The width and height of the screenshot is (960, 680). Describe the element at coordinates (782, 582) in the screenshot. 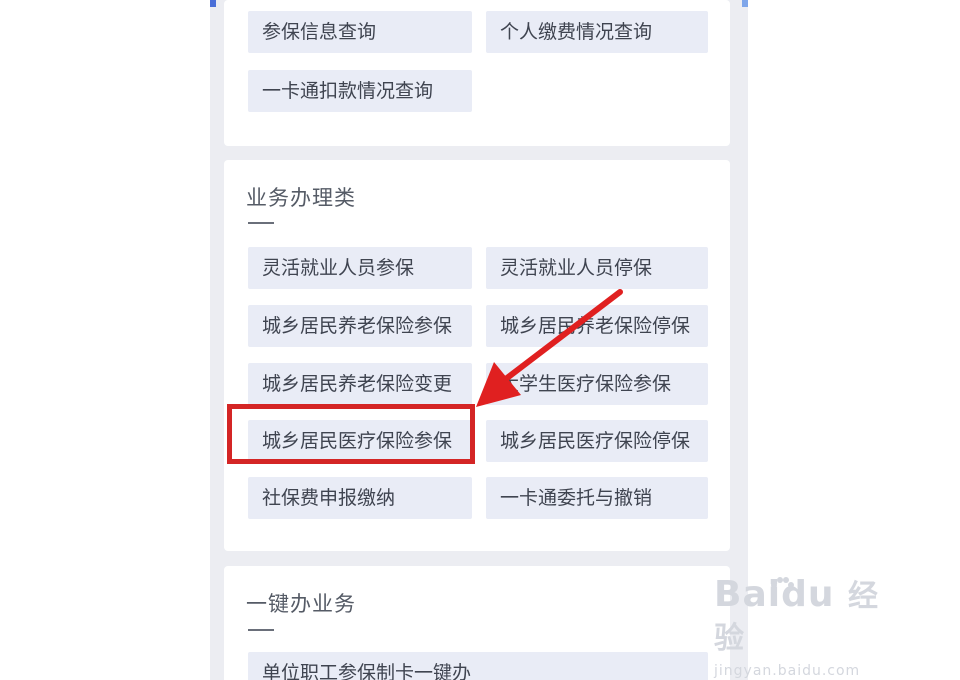

I see `paw-icon` at that location.